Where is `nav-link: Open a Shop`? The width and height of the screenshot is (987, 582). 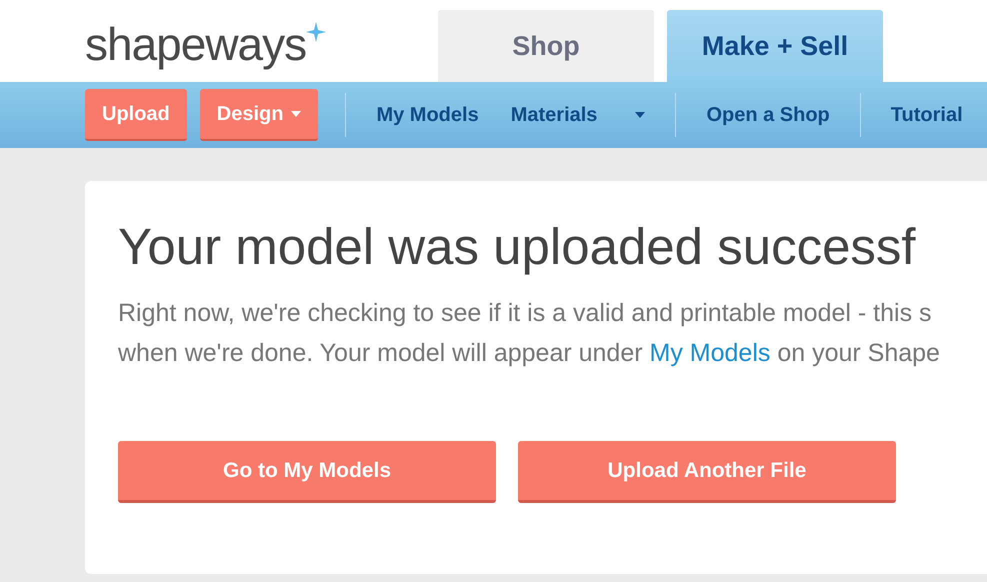
nav-link: Open a Shop is located at coordinates (768, 115).